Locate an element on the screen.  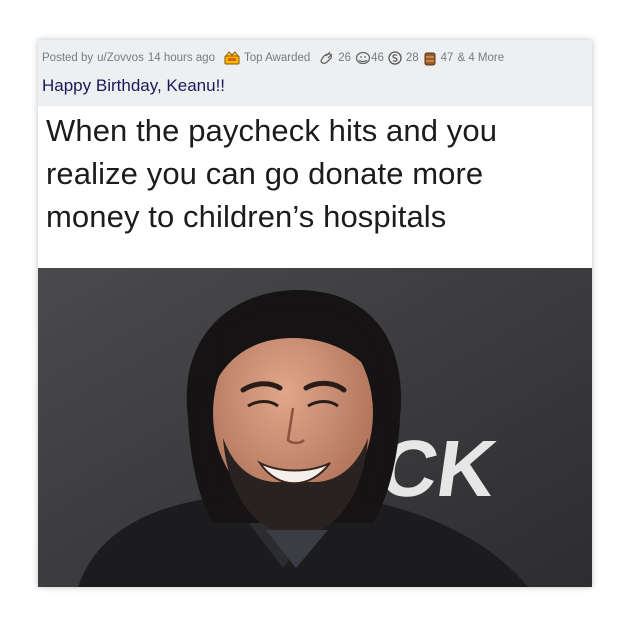
award-count-silver: 28 is located at coordinates (412, 58).